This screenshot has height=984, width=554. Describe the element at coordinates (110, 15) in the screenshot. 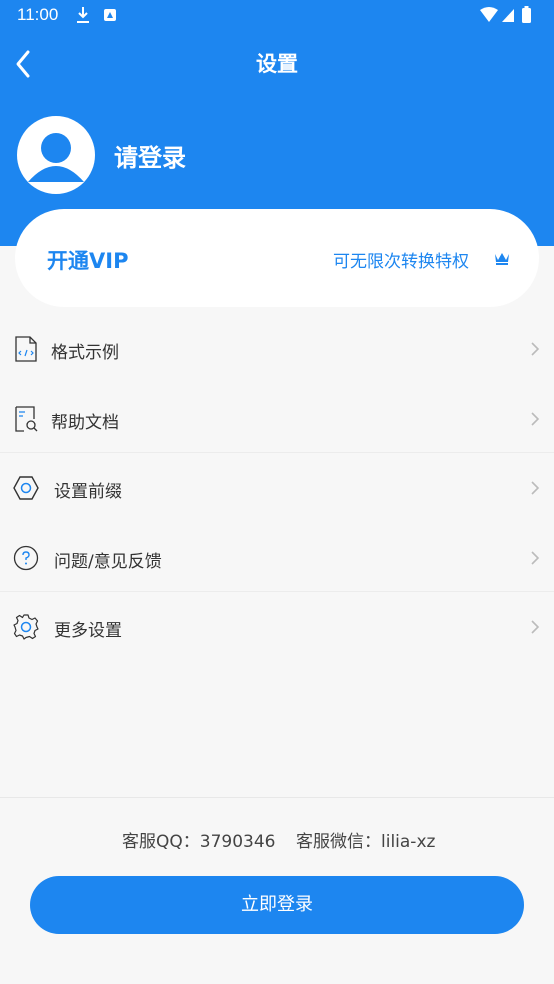

I see `notification-icon` at that location.